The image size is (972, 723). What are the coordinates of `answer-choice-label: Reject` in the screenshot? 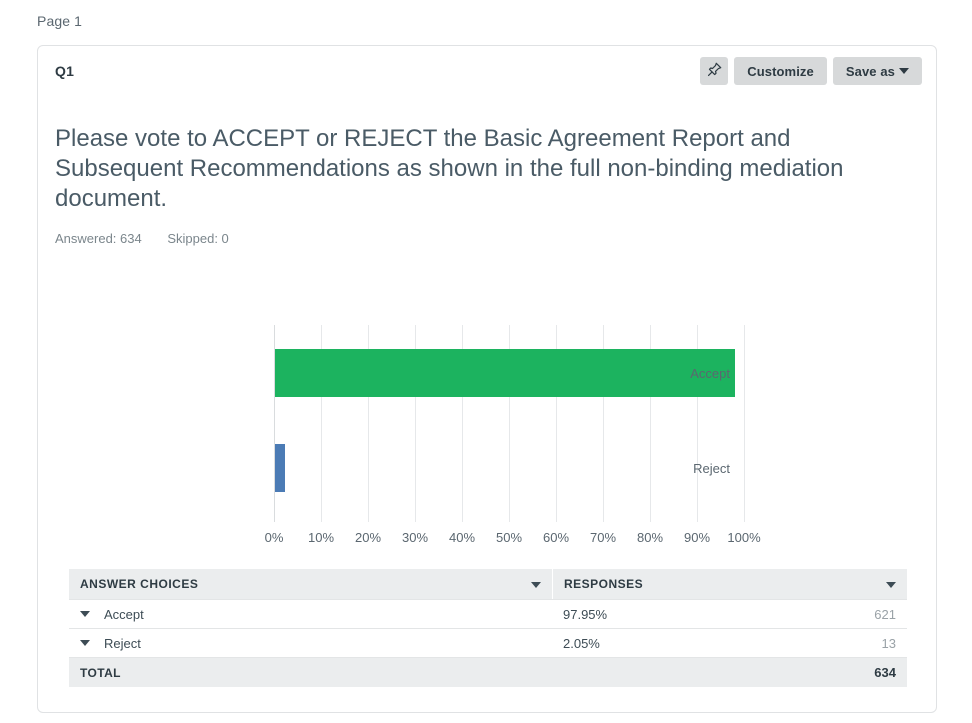 It's located at (122, 643).